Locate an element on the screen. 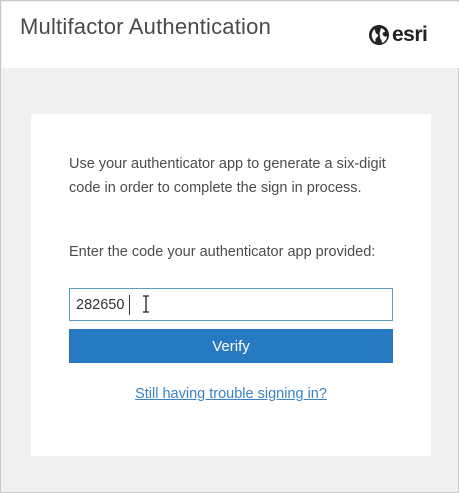 This screenshot has width=459, height=493. code-input is located at coordinates (231, 304).